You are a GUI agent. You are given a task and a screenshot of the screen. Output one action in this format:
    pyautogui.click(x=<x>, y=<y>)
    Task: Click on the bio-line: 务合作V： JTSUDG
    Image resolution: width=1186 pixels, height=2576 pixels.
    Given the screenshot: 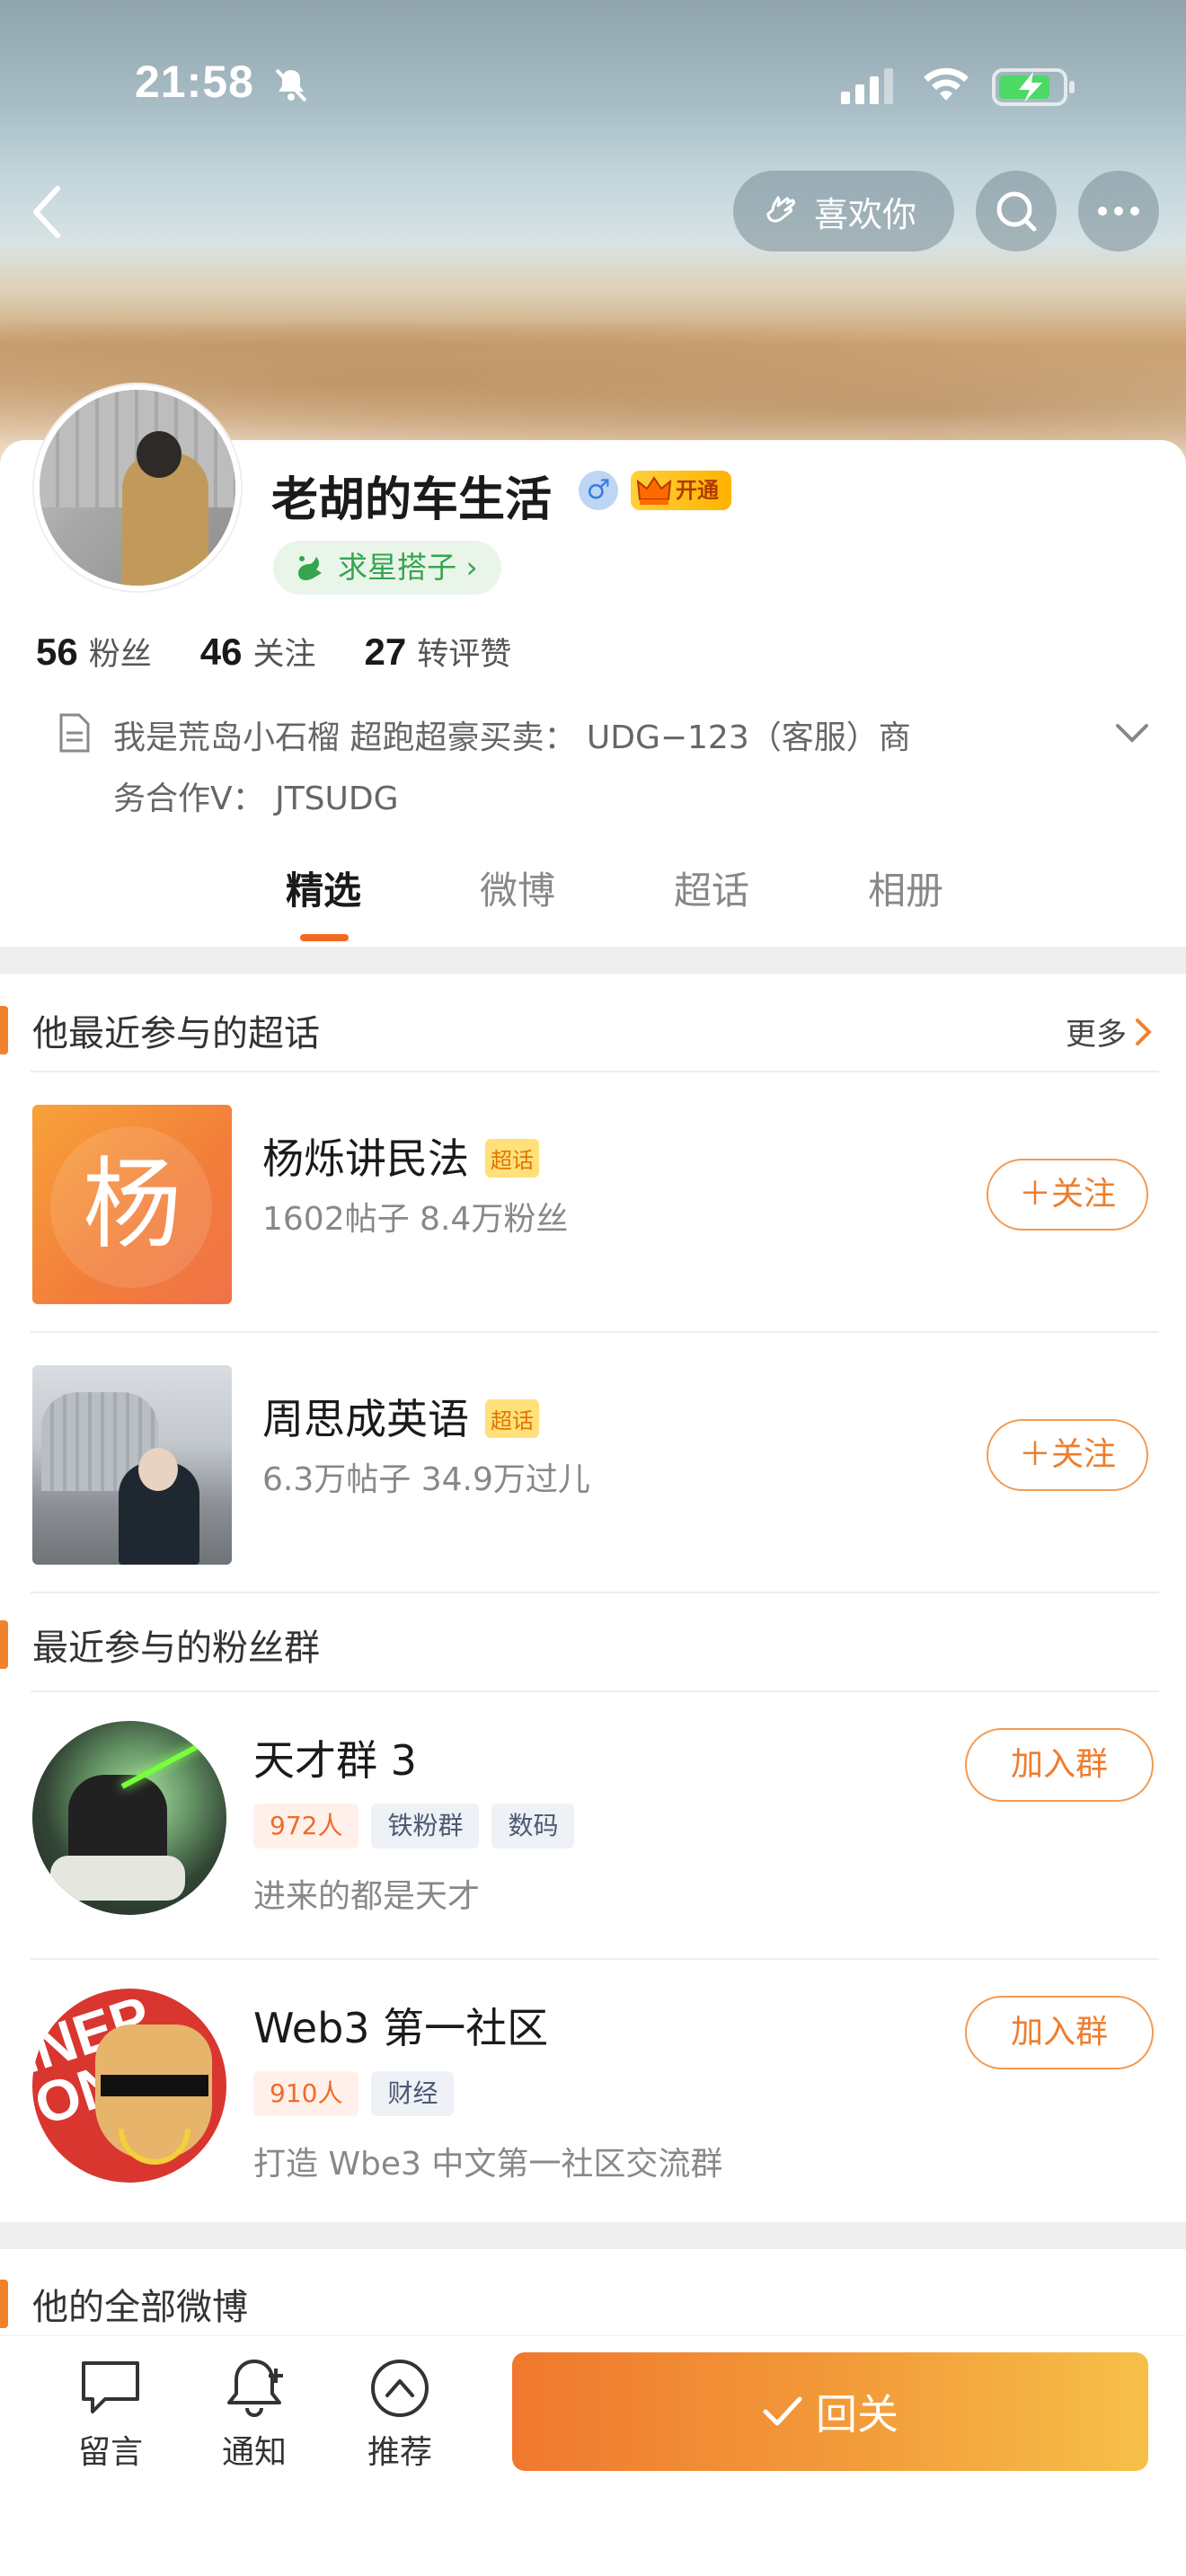 What is the action you would take?
    pyautogui.click(x=256, y=799)
    